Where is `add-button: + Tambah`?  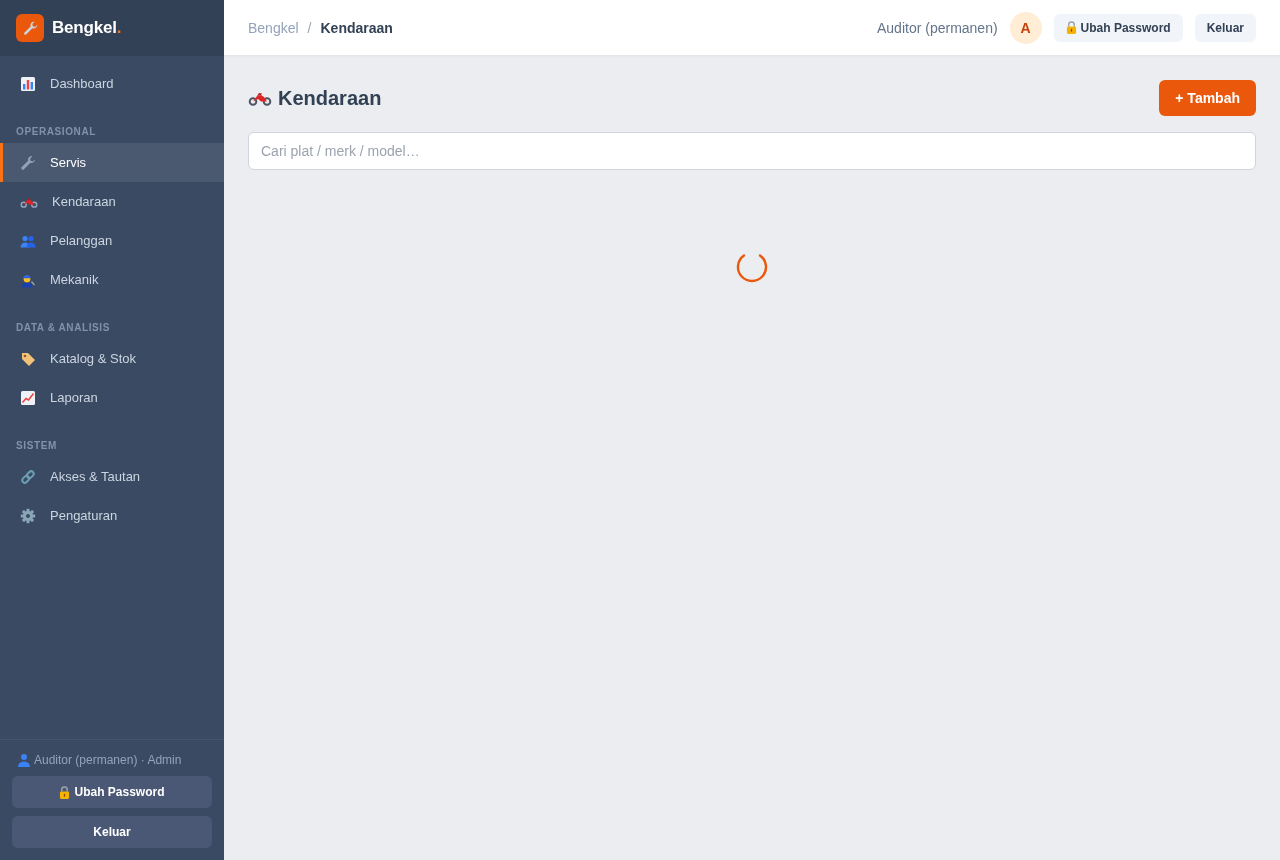
add-button: + Tambah is located at coordinates (1207, 98).